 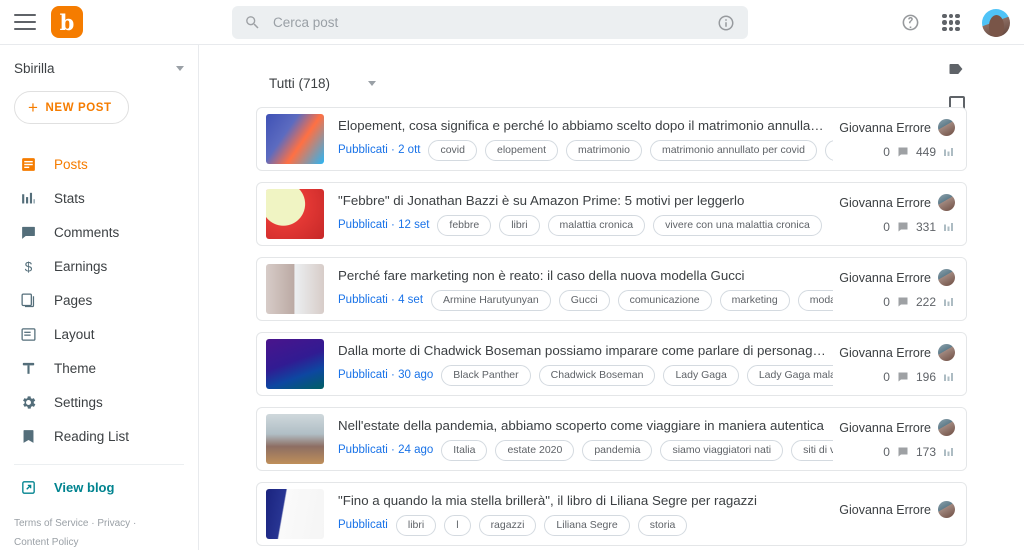 What do you see at coordinates (910, 22) in the screenshot?
I see `help-icon` at bounding box center [910, 22].